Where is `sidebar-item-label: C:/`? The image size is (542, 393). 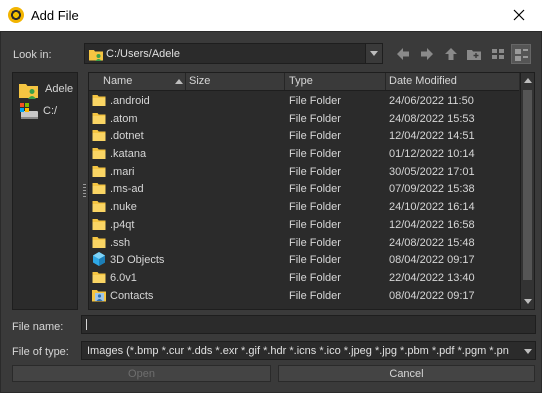 sidebar-item-label: C:/ is located at coordinates (50, 111).